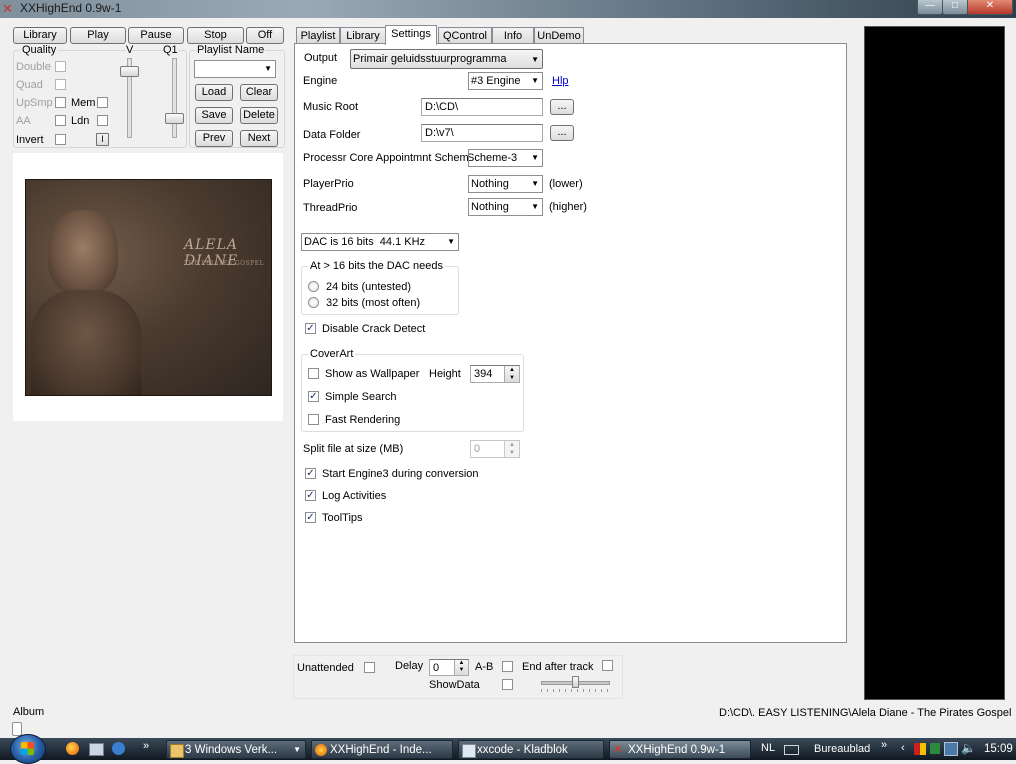 Image resolution: width=1016 pixels, height=764 pixels. What do you see at coordinates (174, 118) in the screenshot?
I see `q1-slider-thumb` at bounding box center [174, 118].